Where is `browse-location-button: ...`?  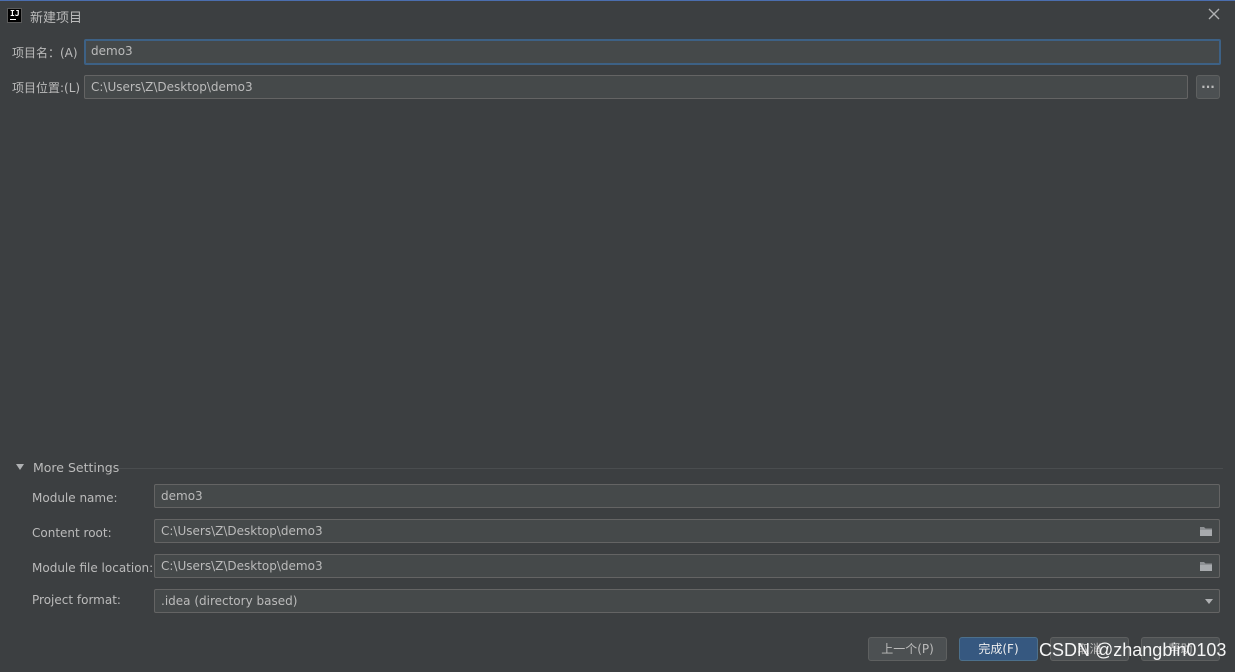 browse-location-button: ... is located at coordinates (1208, 87).